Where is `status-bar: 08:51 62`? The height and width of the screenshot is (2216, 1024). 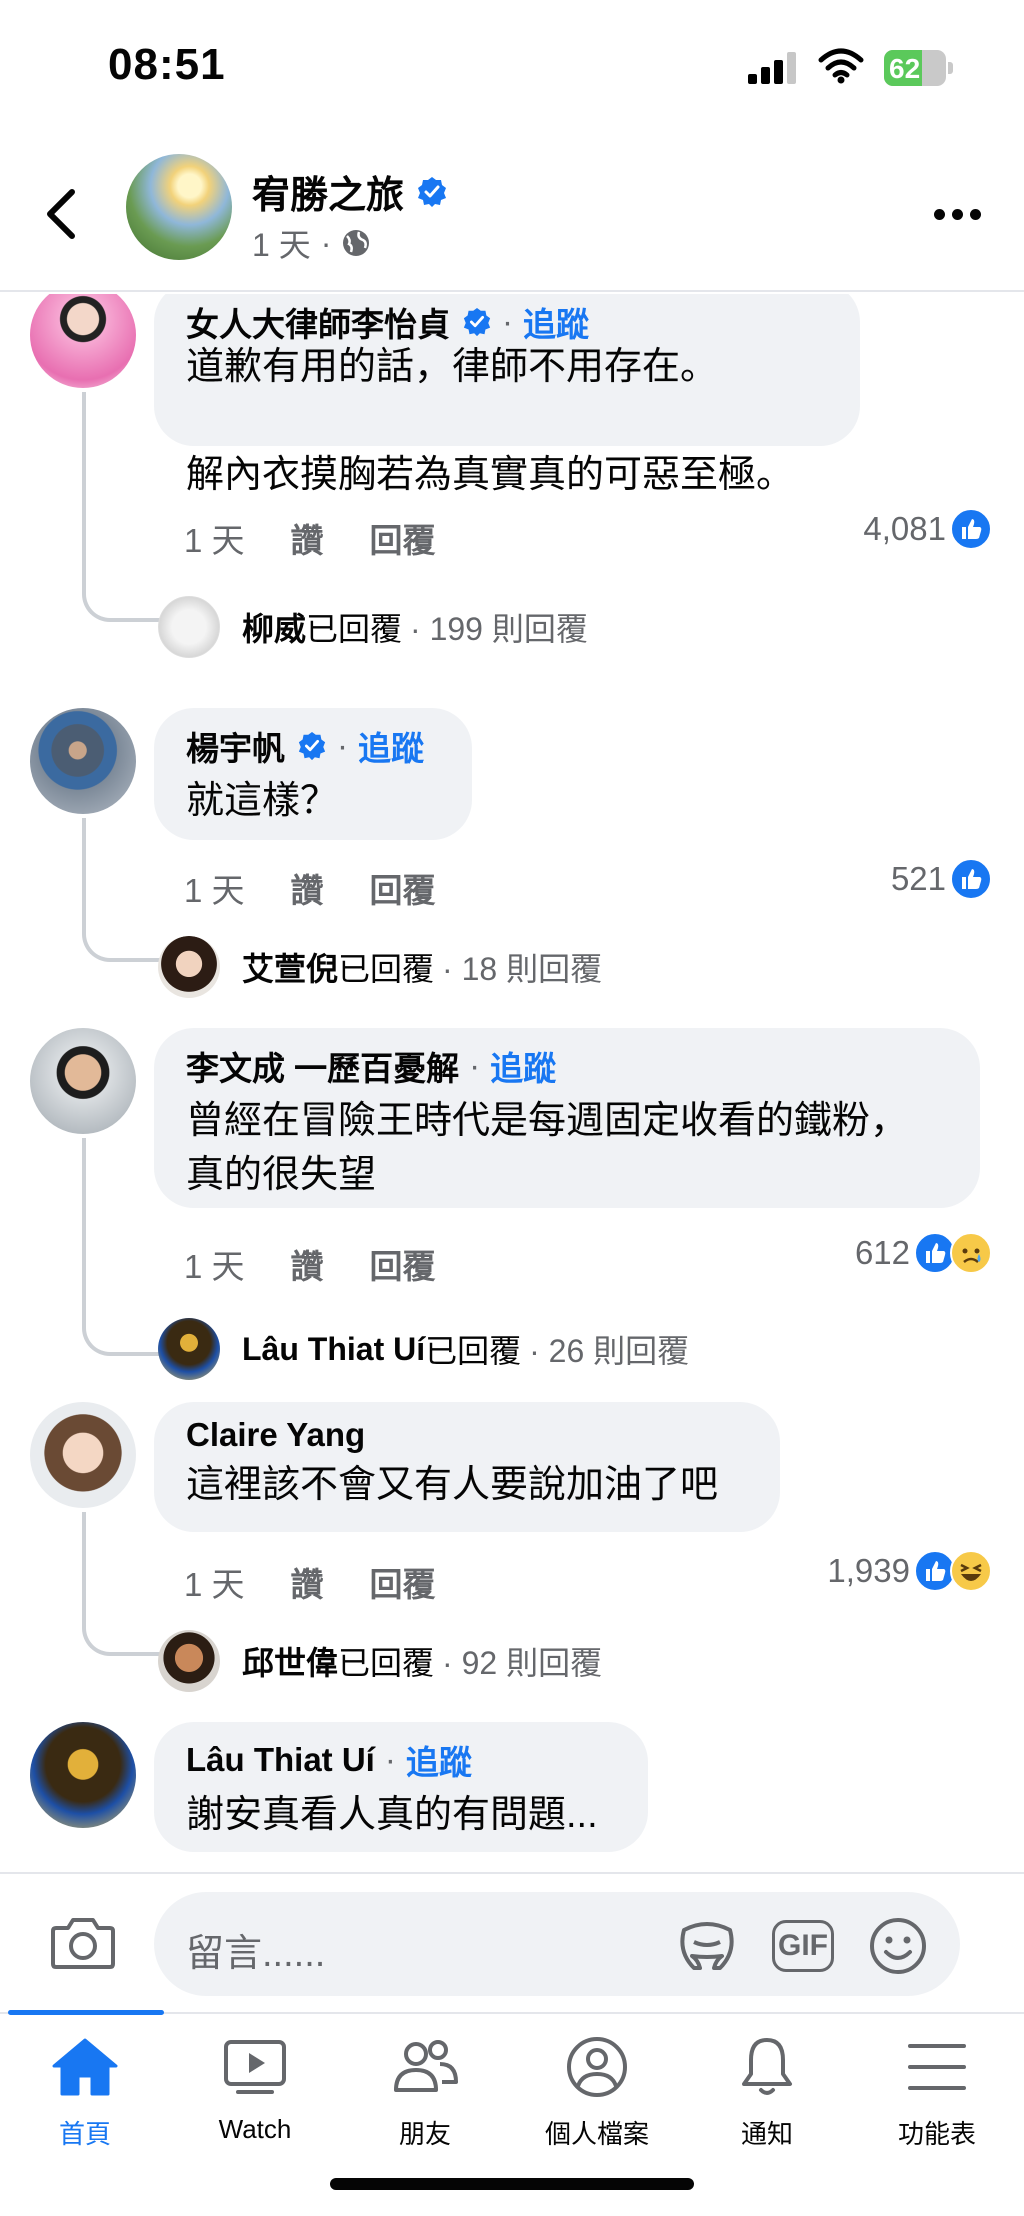 status-bar: 08:51 62 is located at coordinates (512, 70).